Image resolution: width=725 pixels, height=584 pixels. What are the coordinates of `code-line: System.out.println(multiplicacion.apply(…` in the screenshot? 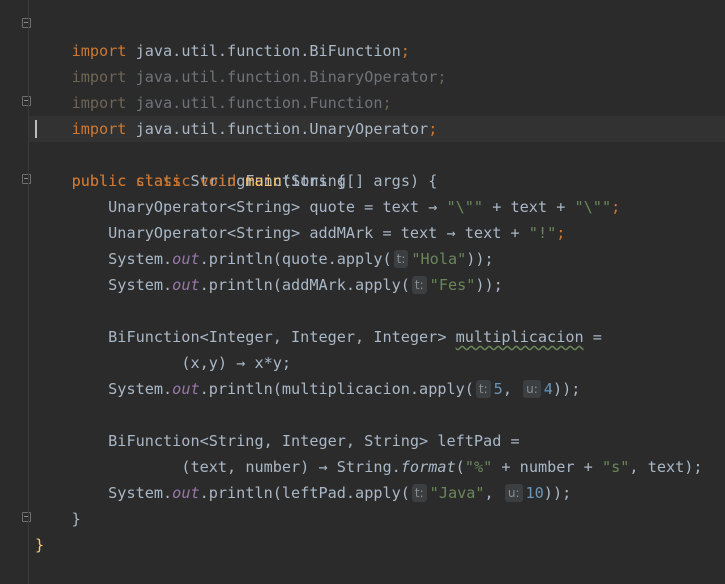 It's located at (307, 389).